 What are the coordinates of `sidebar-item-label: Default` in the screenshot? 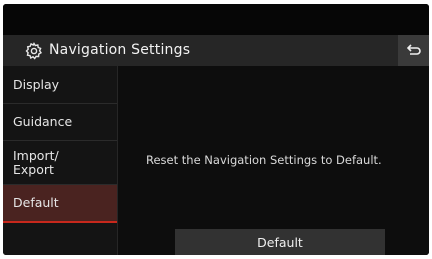 It's located at (36, 202).